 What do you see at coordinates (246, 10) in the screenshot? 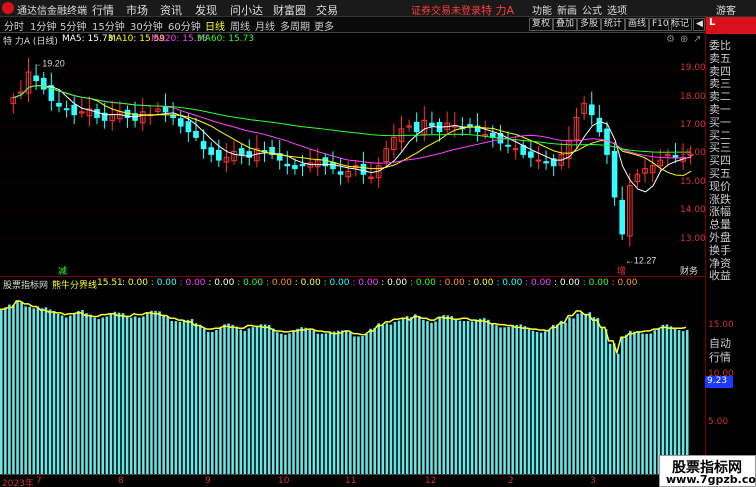
I see `menu-ask: 问小达` at bounding box center [246, 10].